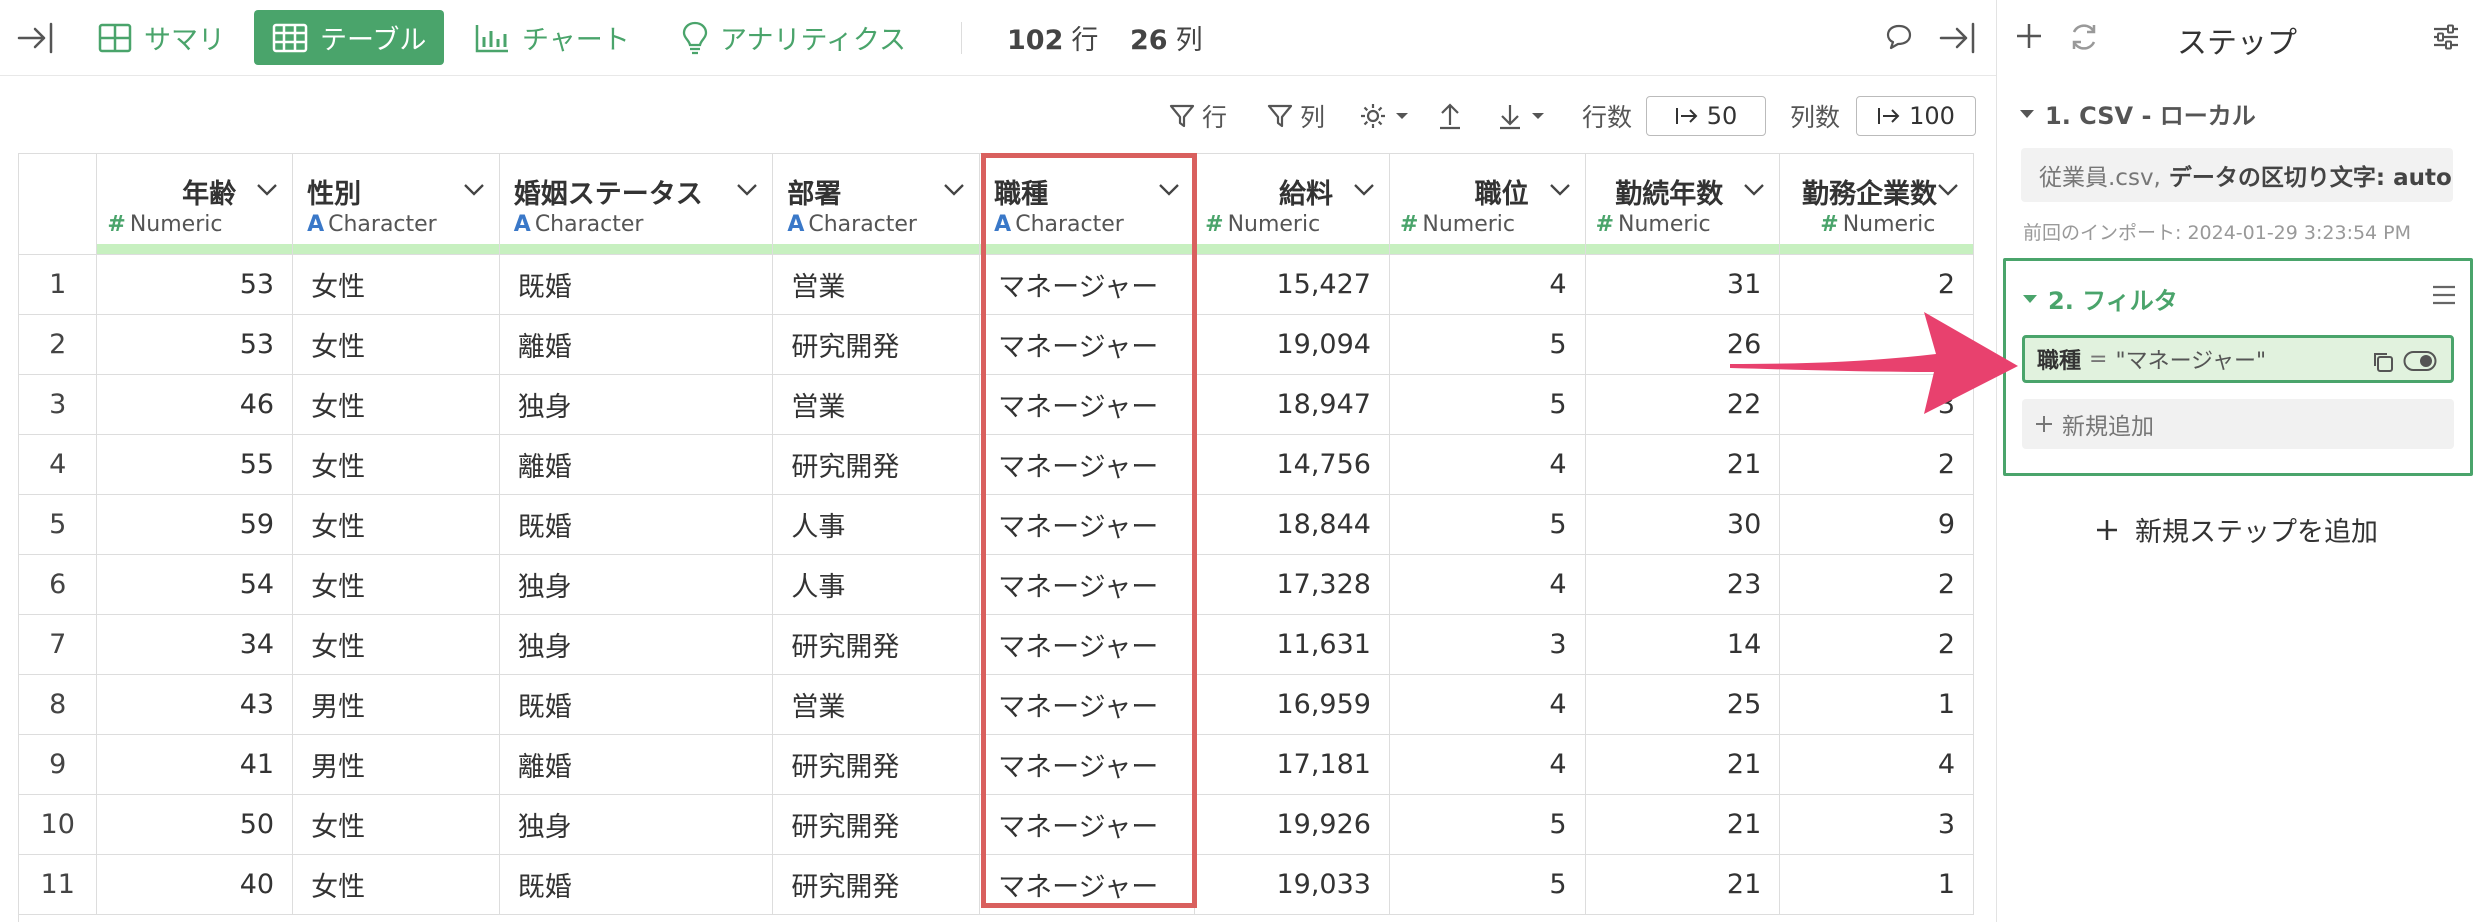 This screenshot has width=2476, height=922. Describe the element at coordinates (1683, 404) in the screenshot. I see `table-cell: 22` at that location.